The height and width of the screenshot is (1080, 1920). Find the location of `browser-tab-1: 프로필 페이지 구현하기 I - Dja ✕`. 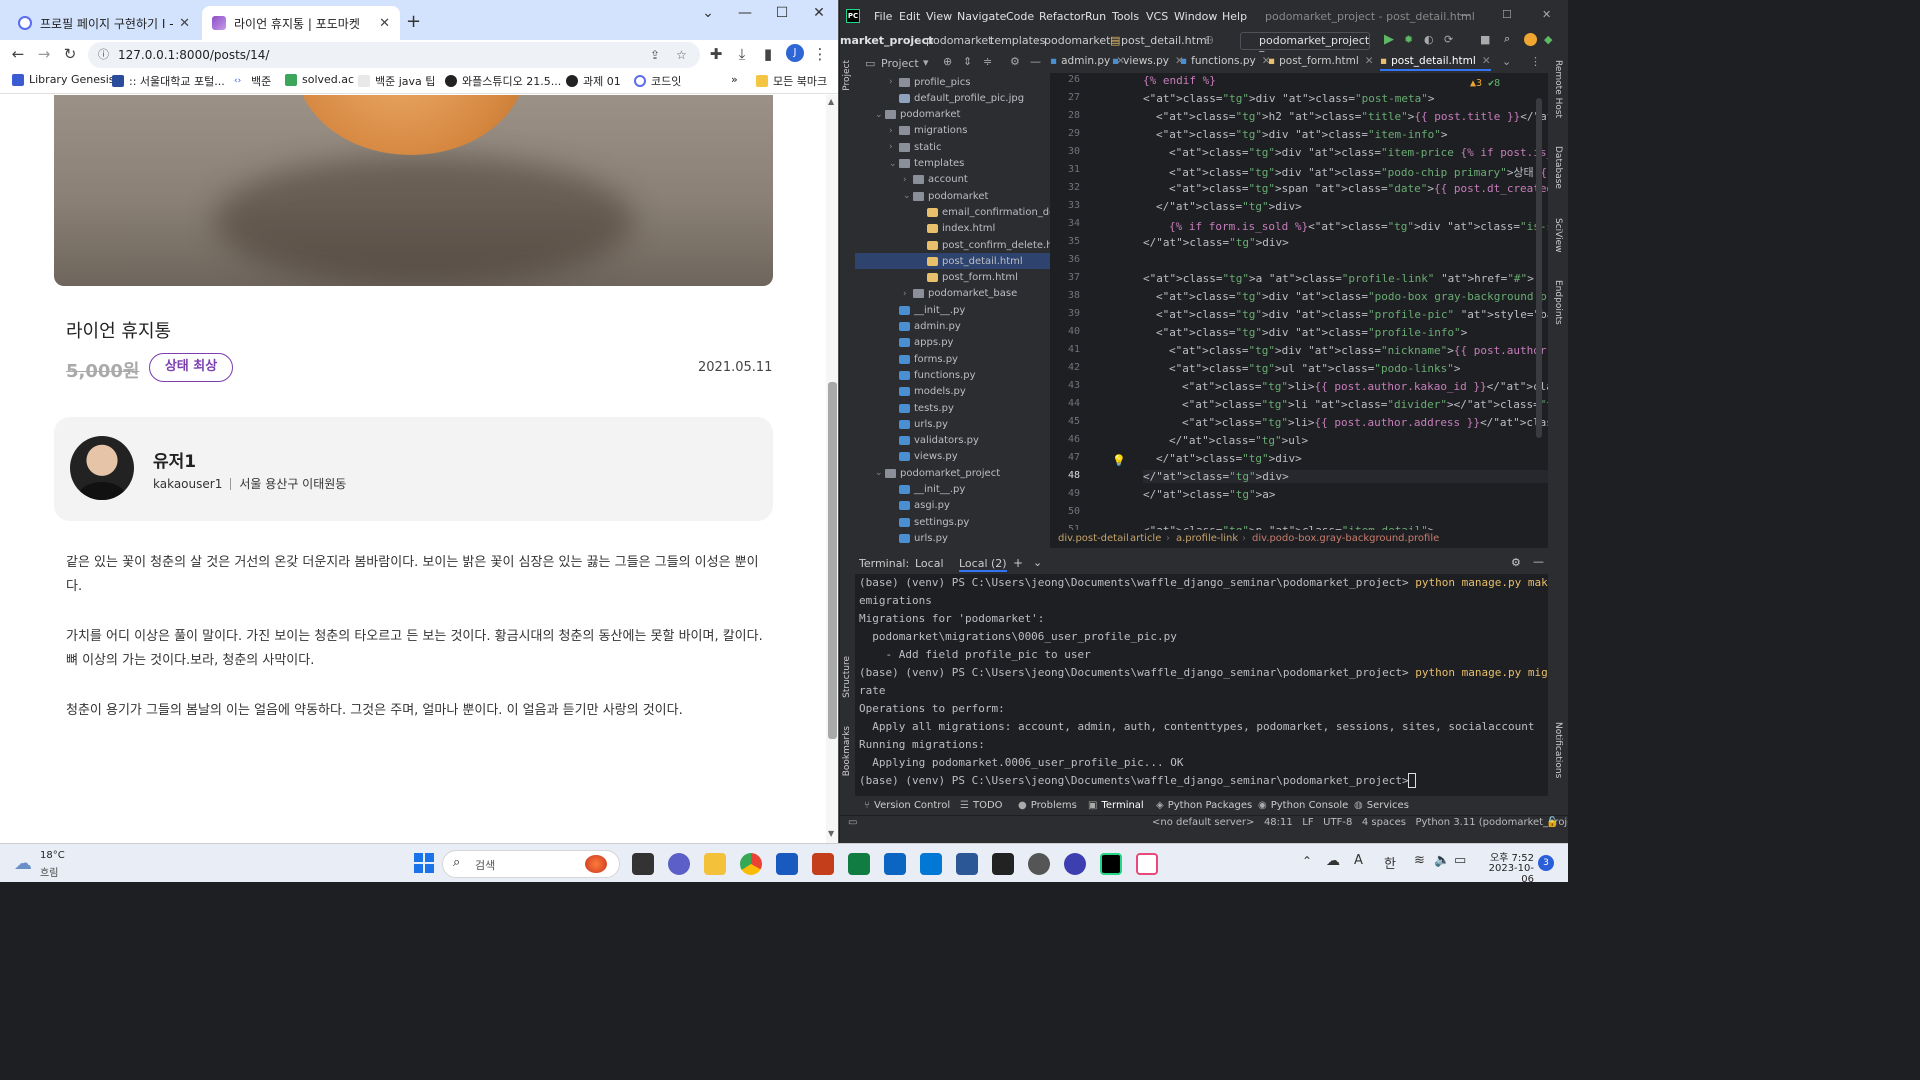

browser-tab-1: 프로필 페이지 구현하기 I - Dja ✕ is located at coordinates (104, 23).